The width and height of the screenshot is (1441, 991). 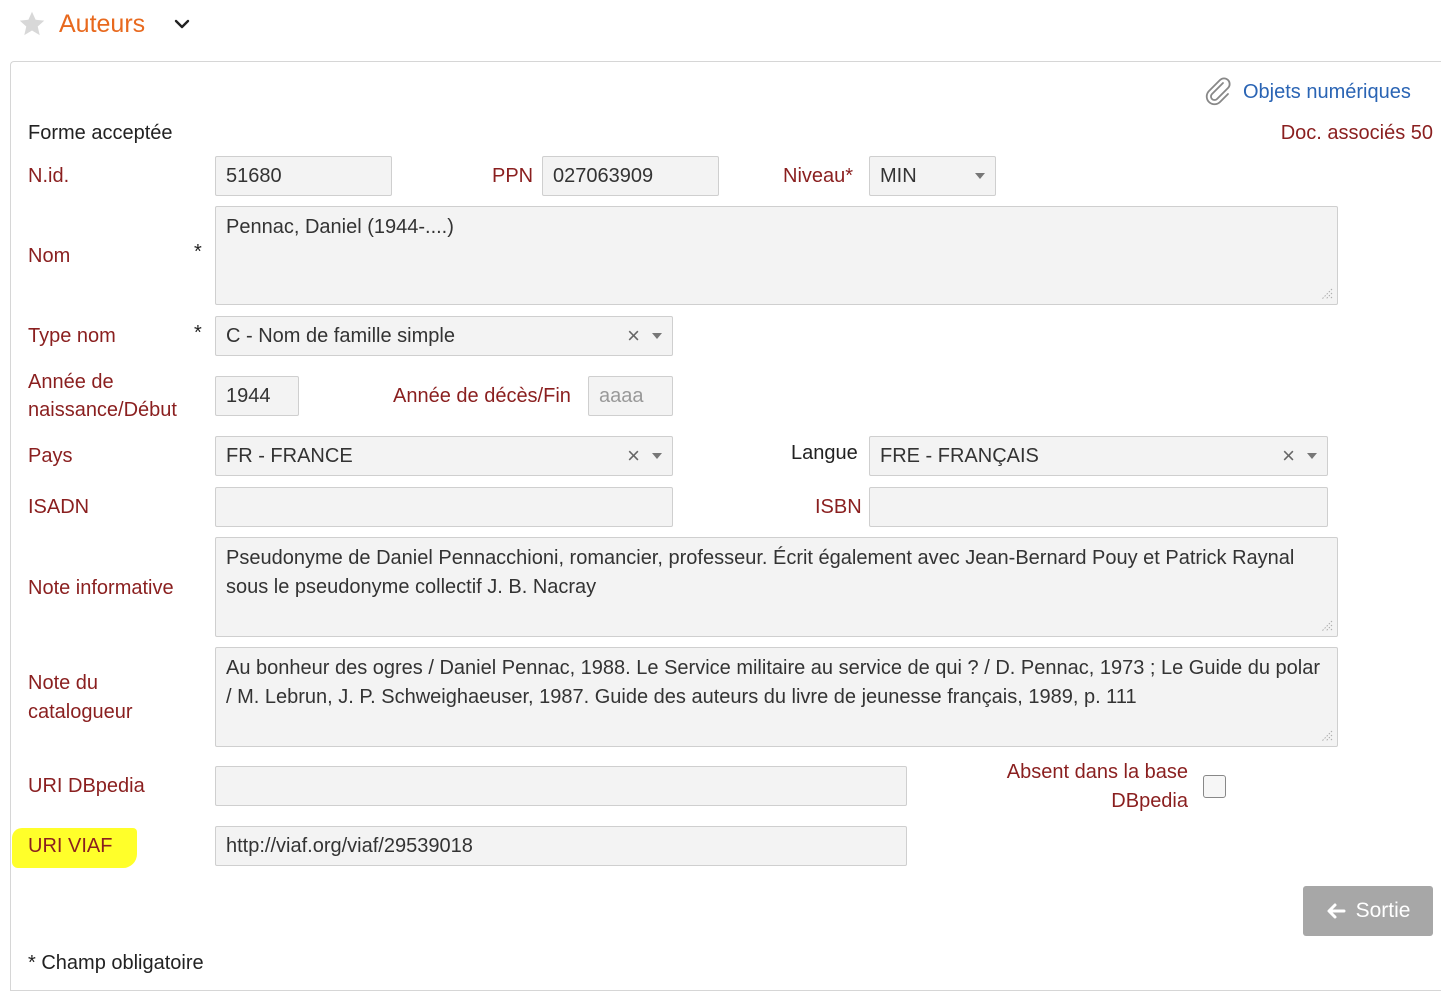 I want to click on annee-deces-label: Année de décès/Fin, so click(x=482, y=396).